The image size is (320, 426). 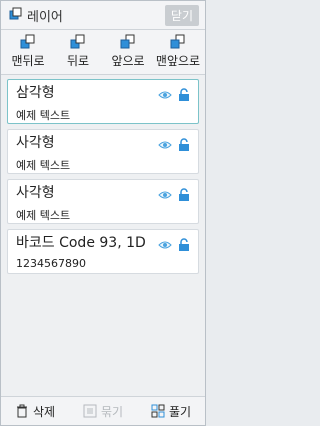 I want to click on layer-item-2: 사각형 예제 텍스트, so click(x=103, y=201).